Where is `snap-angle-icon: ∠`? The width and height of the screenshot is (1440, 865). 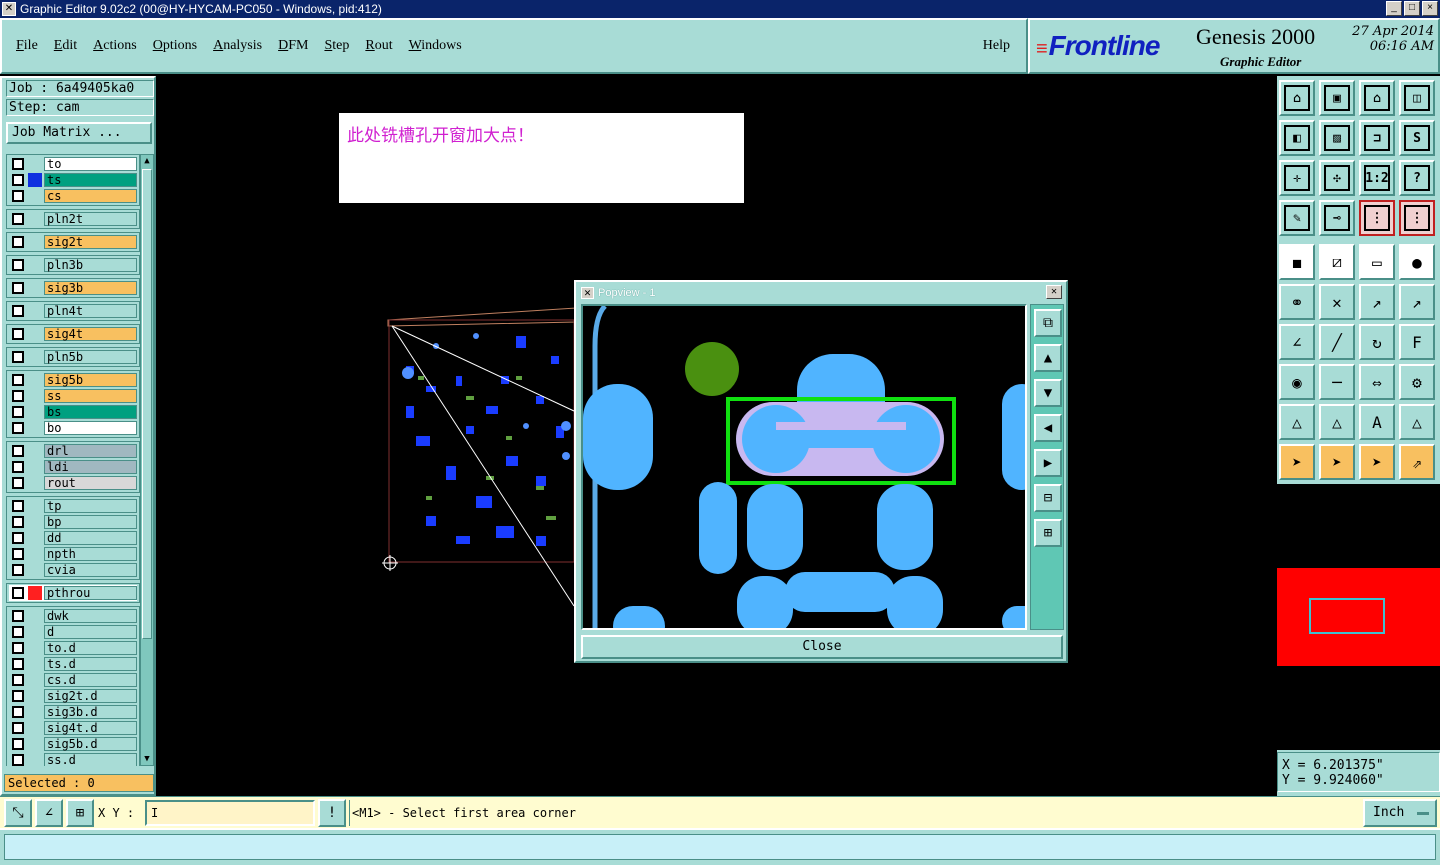
snap-angle-icon: ∠ is located at coordinates (49, 813).